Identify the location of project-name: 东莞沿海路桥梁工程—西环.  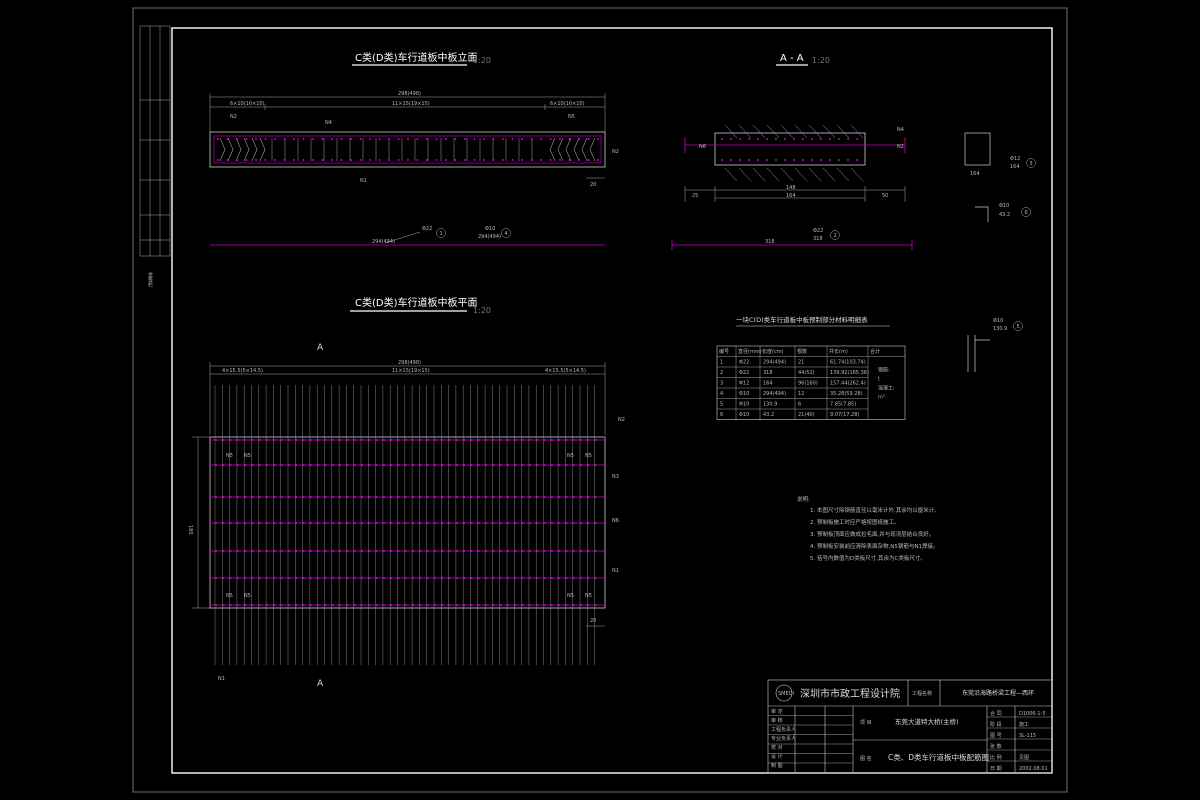
(998, 693).